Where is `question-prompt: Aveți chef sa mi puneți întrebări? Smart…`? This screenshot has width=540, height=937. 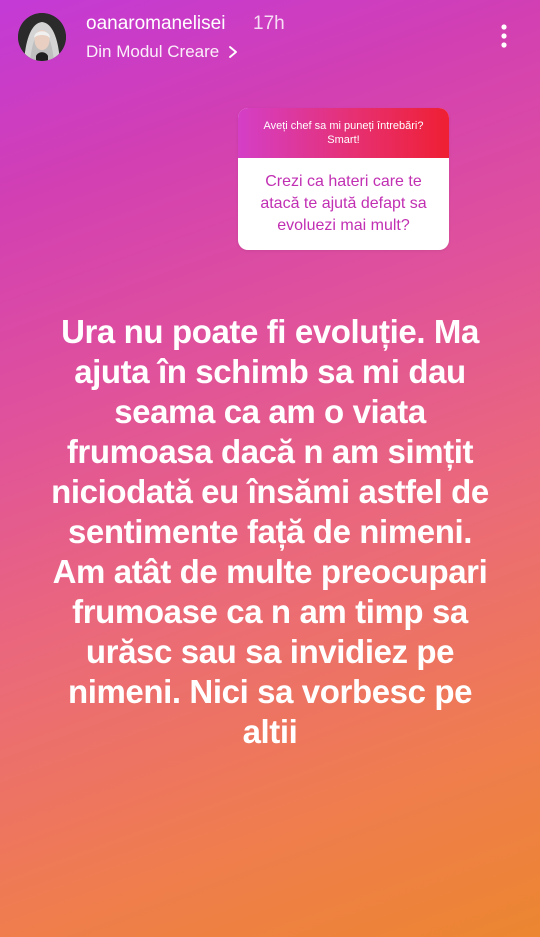 question-prompt: Aveți chef sa mi puneți întrebări? Smart… is located at coordinates (343, 133).